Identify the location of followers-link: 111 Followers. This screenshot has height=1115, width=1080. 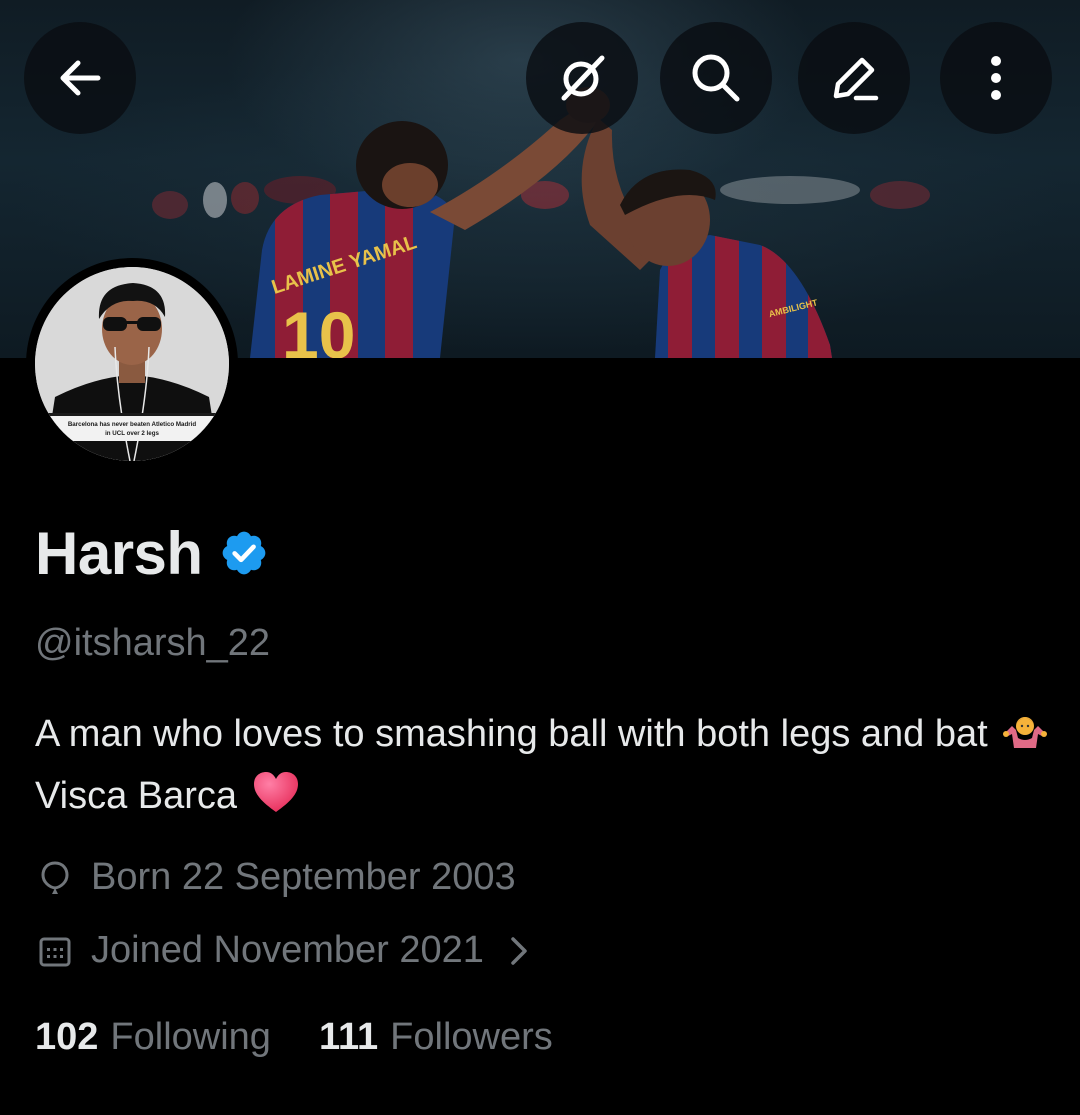
(436, 1037).